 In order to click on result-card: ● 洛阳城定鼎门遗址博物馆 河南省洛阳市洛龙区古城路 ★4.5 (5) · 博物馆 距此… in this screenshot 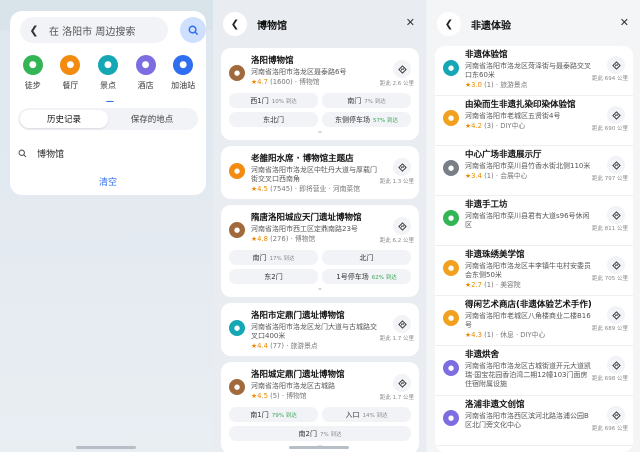, I will do `click(320, 407)`.